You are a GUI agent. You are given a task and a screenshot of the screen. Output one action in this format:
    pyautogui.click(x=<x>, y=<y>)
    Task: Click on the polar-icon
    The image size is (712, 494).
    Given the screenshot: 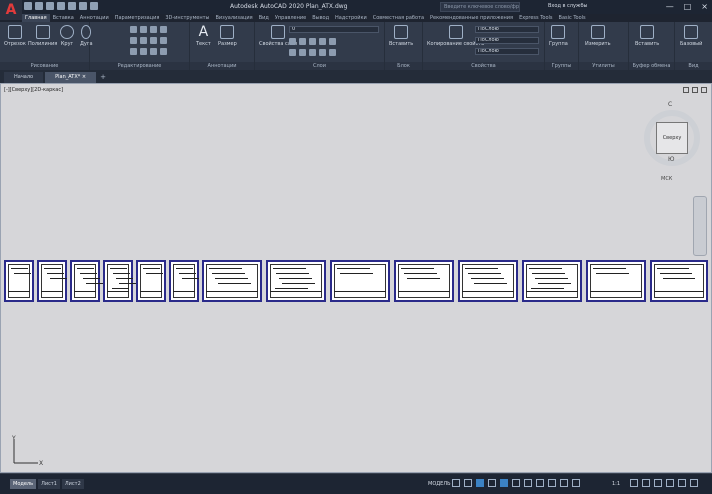 What is the action you would take?
    pyautogui.click(x=492, y=483)
    